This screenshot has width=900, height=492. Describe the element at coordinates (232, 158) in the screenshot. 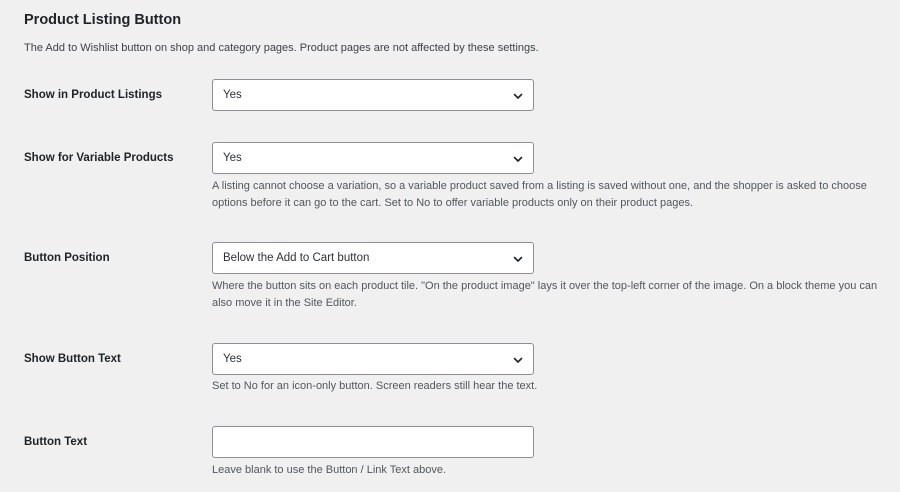

I see `show-for-variable-value: Yes` at that location.